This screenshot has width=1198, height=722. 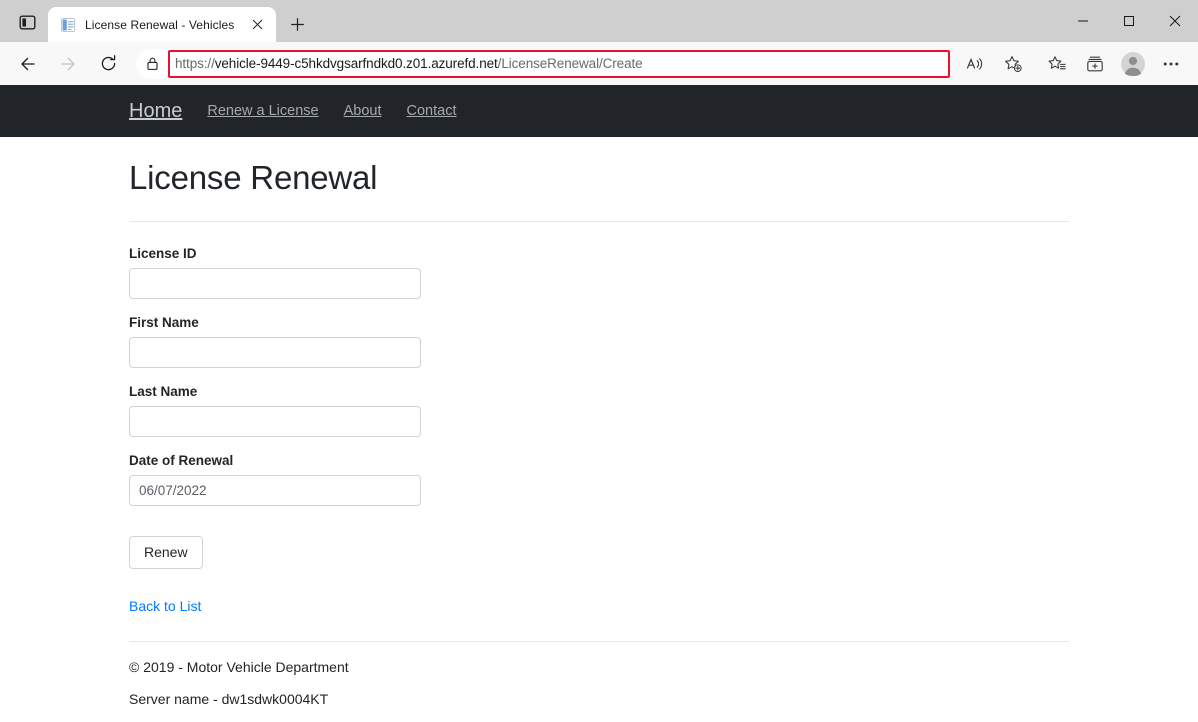 I want to click on date-of-renewal-input, so click(x=275, y=490).